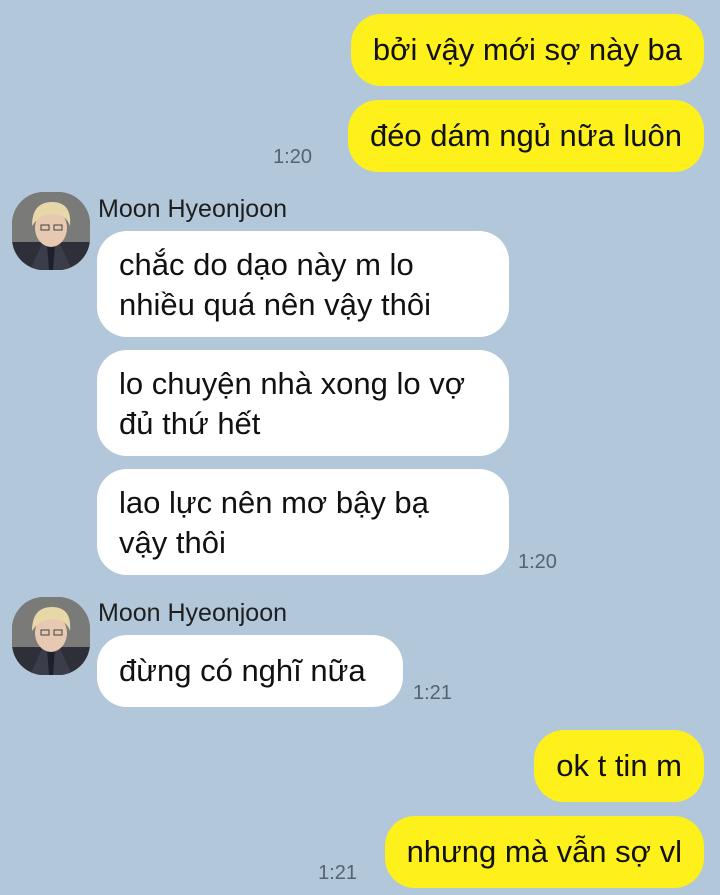 This screenshot has width=720, height=895. I want to click on message-text-line: lao lực nên mơ bậy bạ, so click(274, 502).